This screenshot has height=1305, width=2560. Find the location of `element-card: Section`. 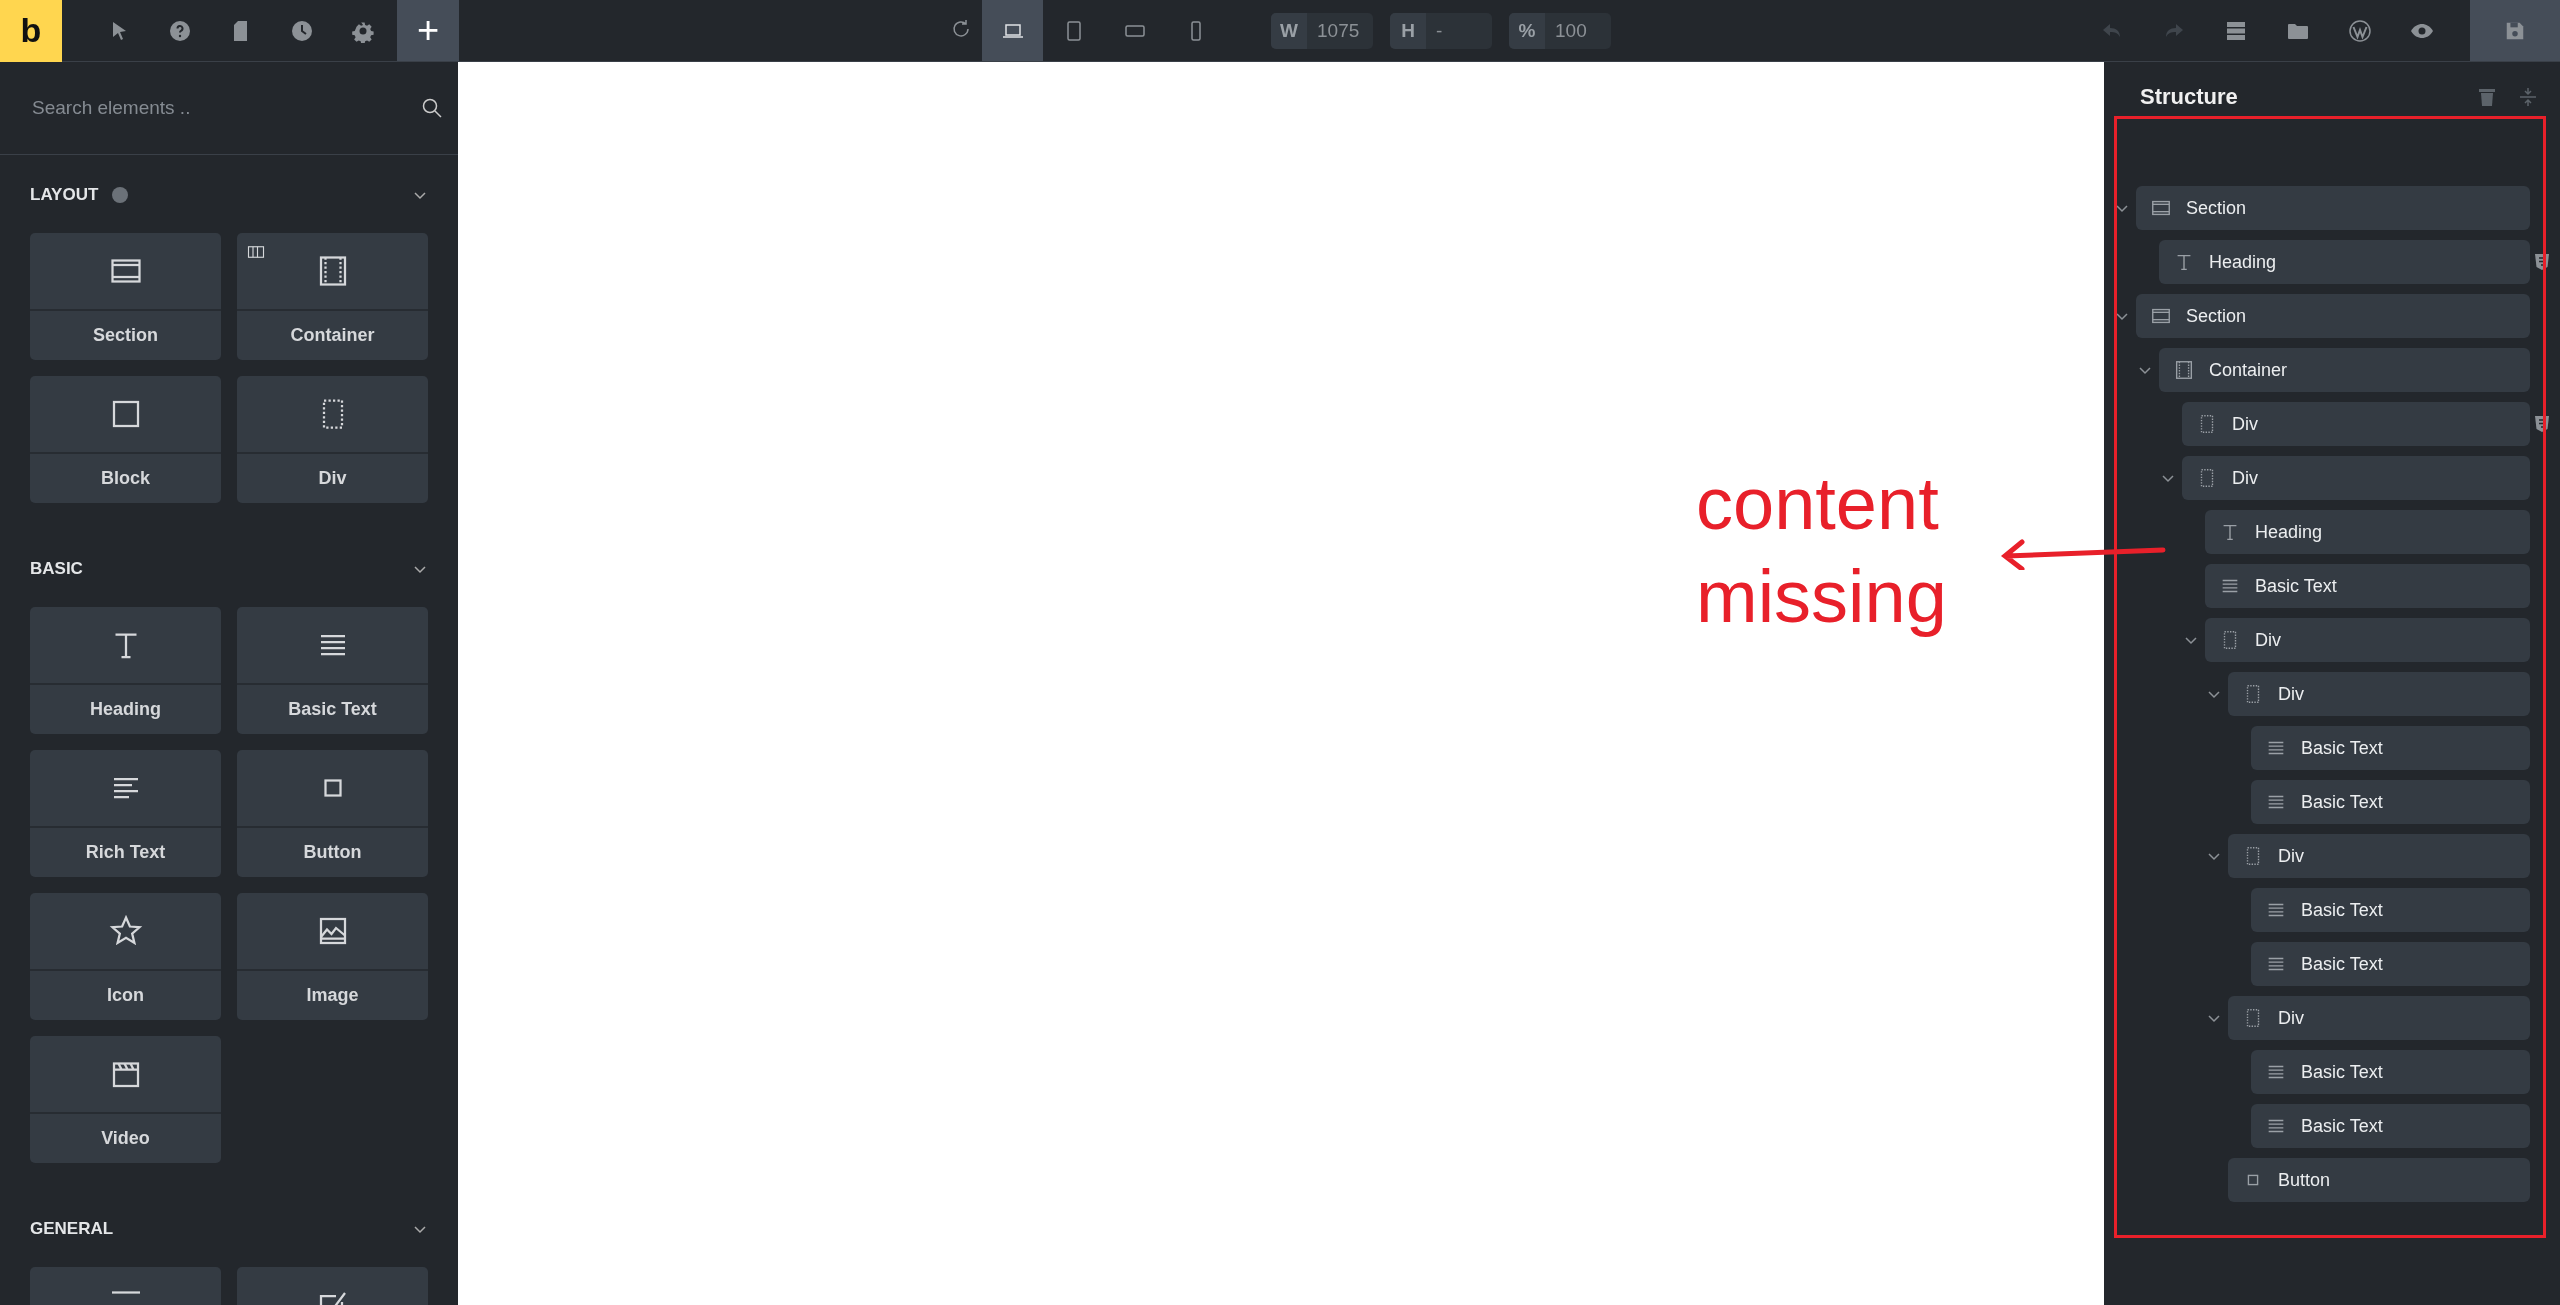

element-card: Section is located at coordinates (125, 296).